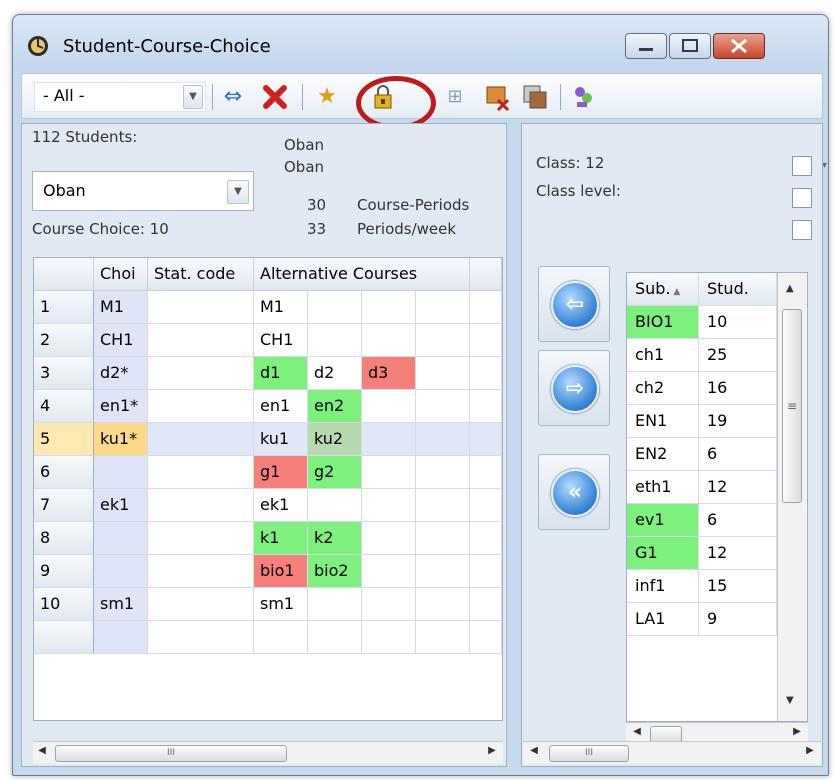 The height and width of the screenshot is (780, 834). Describe the element at coordinates (535, 97) in the screenshot. I see `copy-icon` at that location.